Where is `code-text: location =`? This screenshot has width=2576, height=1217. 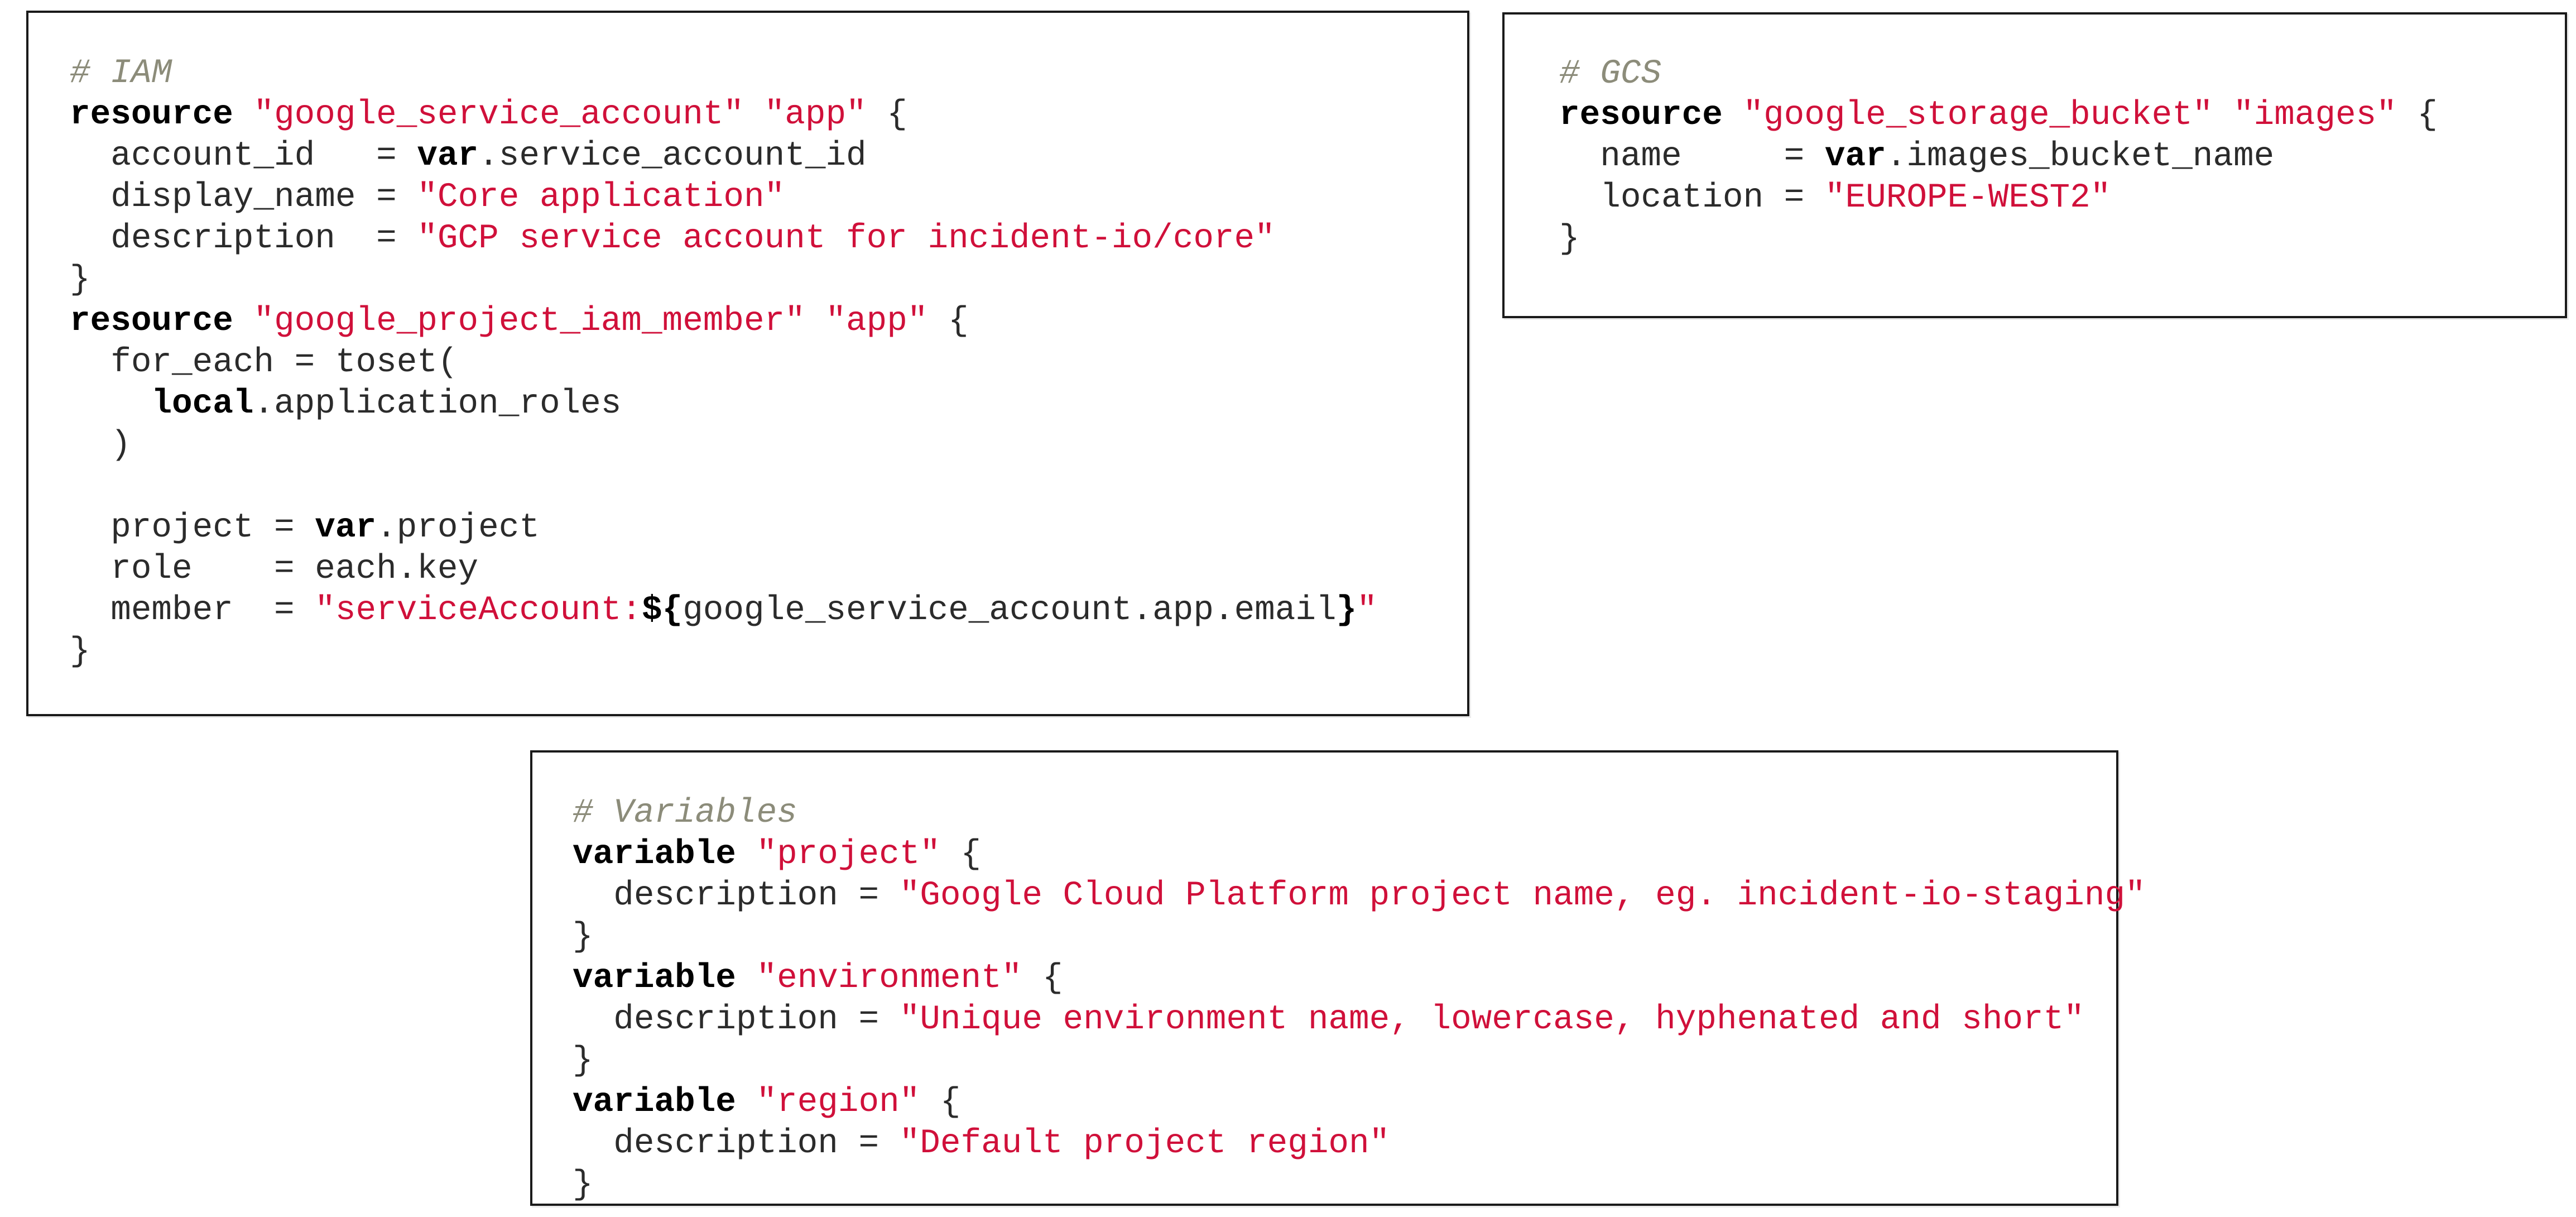
code-text: location = is located at coordinates (1692, 198).